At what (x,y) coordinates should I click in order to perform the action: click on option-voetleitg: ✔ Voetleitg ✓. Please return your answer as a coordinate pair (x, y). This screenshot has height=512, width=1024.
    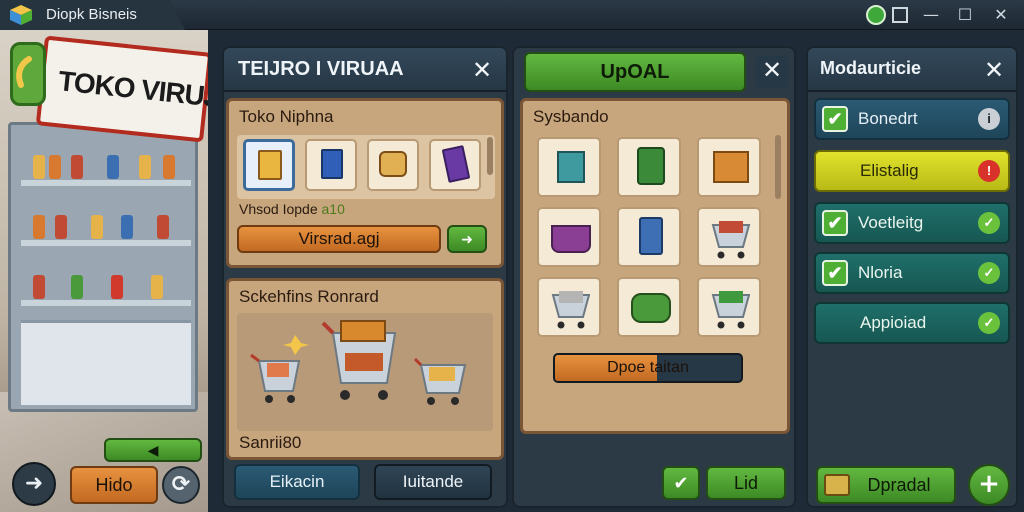
    Looking at the image, I should click on (912, 223).